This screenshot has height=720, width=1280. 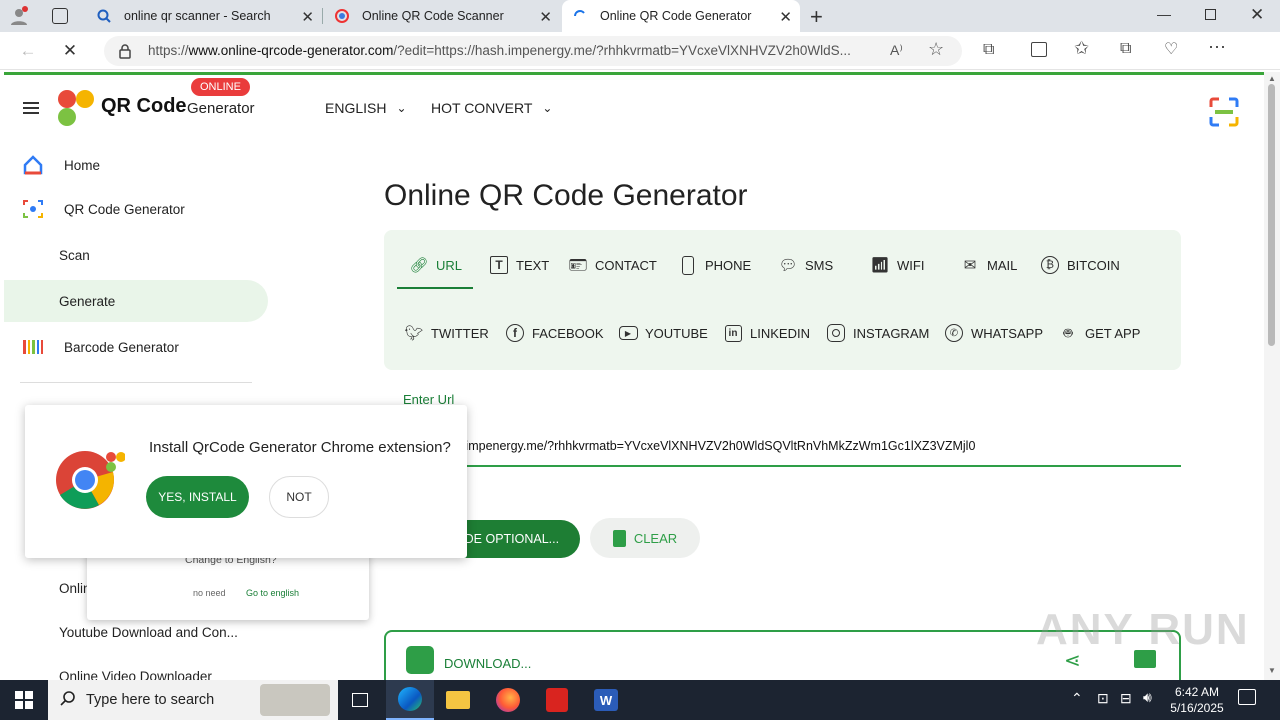 What do you see at coordinates (568, 333) in the screenshot?
I see `type-tab-label: FACEBOOK` at bounding box center [568, 333].